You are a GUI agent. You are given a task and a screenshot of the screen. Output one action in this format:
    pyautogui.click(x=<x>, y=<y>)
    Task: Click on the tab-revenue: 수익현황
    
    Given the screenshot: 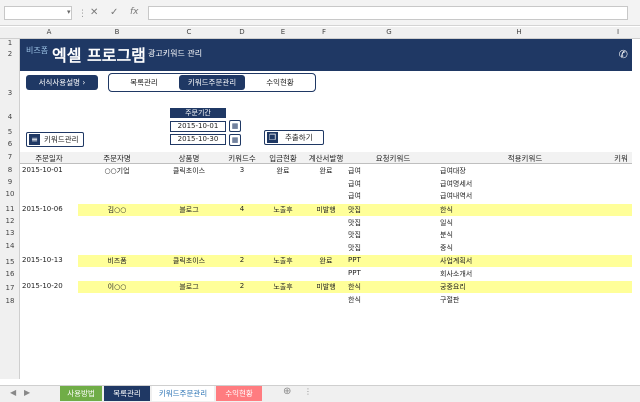 What is the action you would take?
    pyautogui.click(x=280, y=82)
    